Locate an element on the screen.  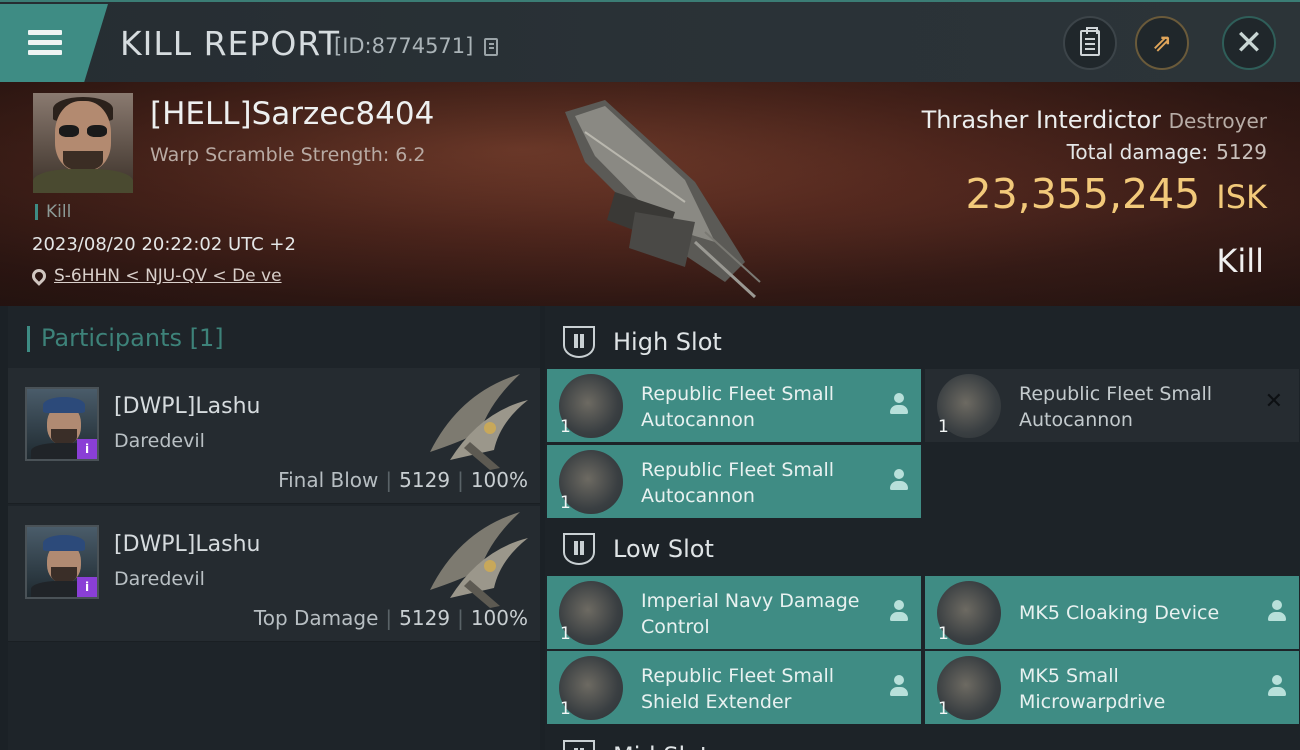
menu-button is located at coordinates (54, 43).